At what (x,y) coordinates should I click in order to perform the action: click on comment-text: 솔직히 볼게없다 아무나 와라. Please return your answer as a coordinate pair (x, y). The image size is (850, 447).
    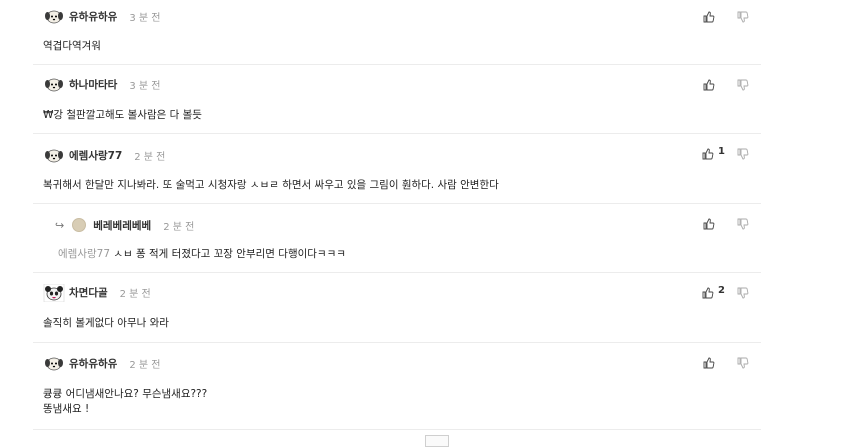
    Looking at the image, I should click on (106, 323).